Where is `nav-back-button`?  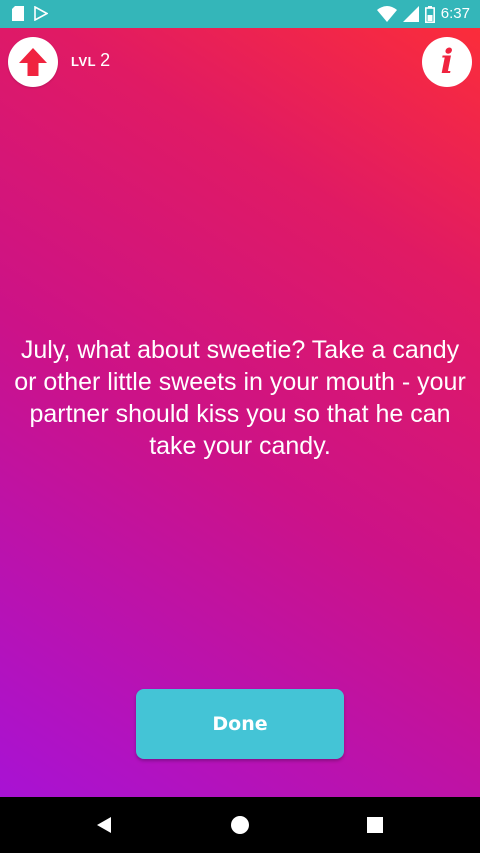
nav-back-button is located at coordinates (104, 825).